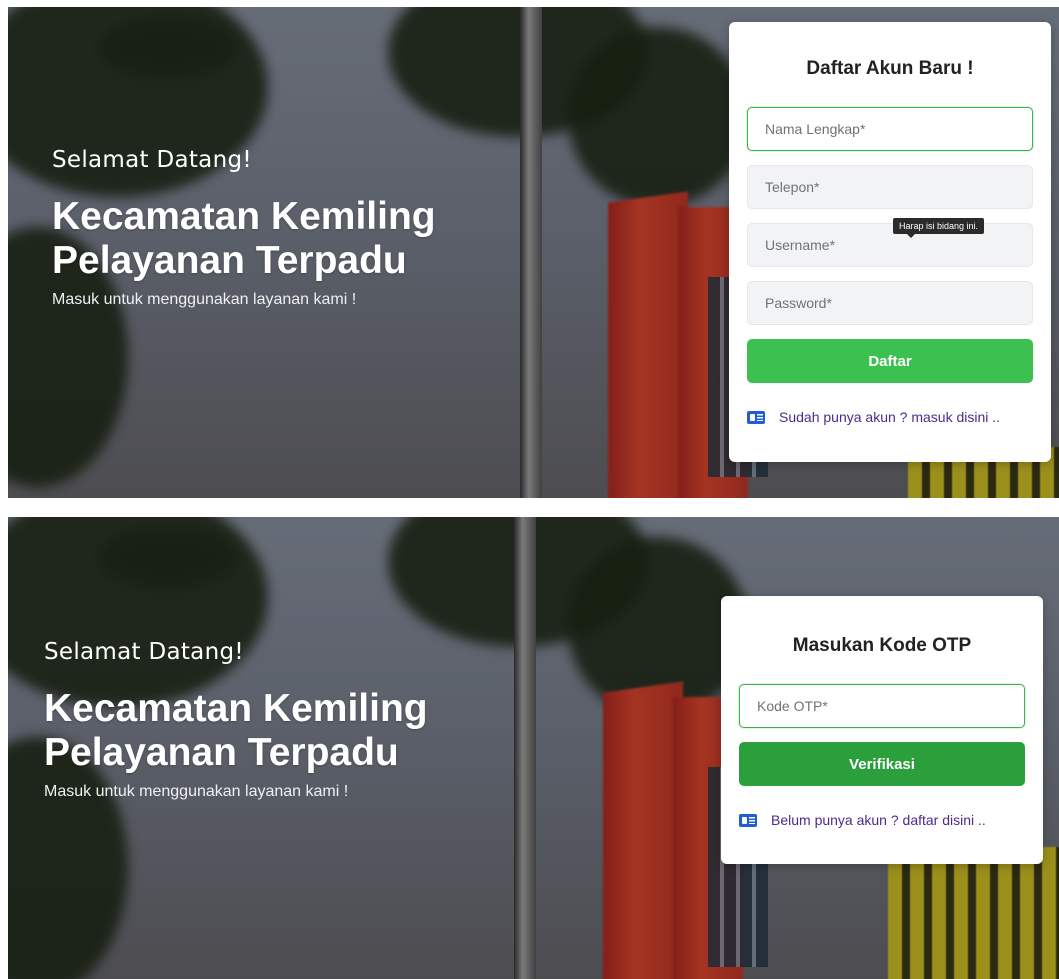 The width and height of the screenshot is (1059, 979). I want to click on register-link-row: Belum punya akun ? daftar disini .., so click(882, 820).